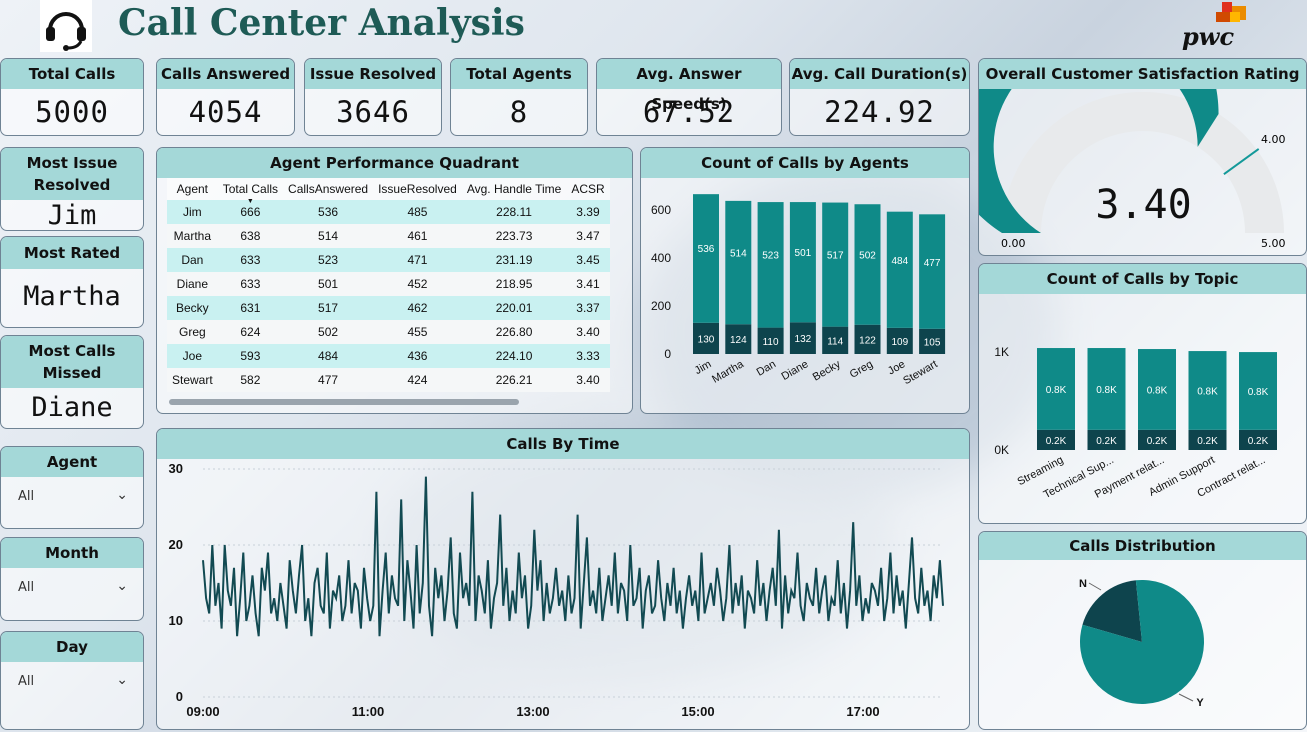  What do you see at coordinates (328, 189) in the screenshot?
I see `column-header: CallsAnswered` at bounding box center [328, 189].